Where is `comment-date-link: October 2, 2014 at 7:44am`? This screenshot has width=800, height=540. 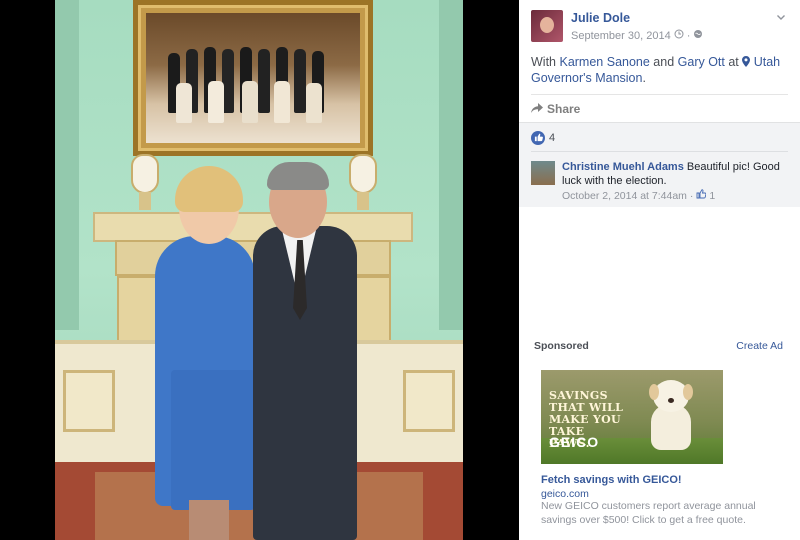 comment-date-link: October 2, 2014 at 7:44am is located at coordinates (624, 196).